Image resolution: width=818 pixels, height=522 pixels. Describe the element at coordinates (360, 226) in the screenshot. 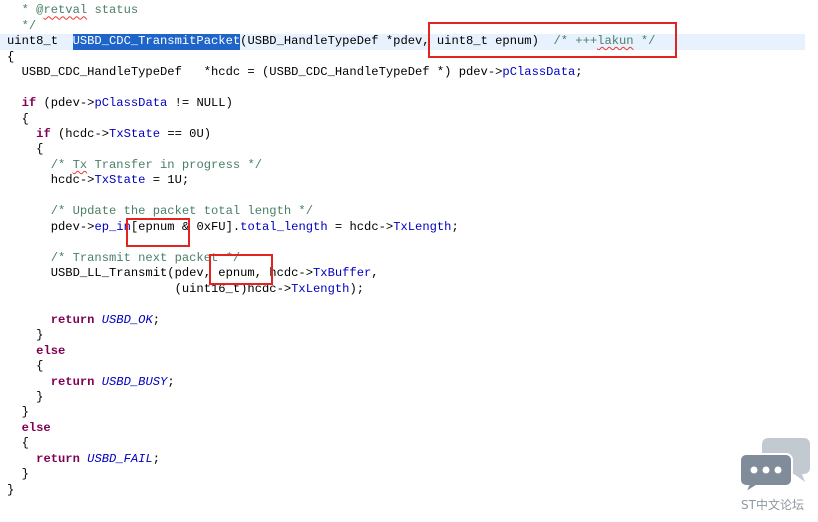

I see `code-token: = hcdc->` at that location.